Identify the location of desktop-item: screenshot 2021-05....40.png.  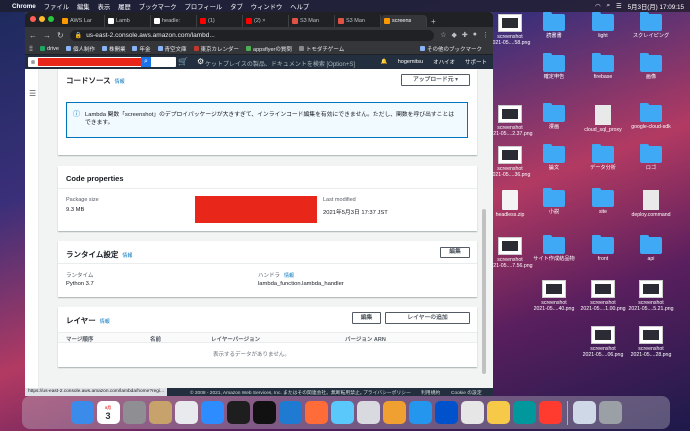
(554, 296).